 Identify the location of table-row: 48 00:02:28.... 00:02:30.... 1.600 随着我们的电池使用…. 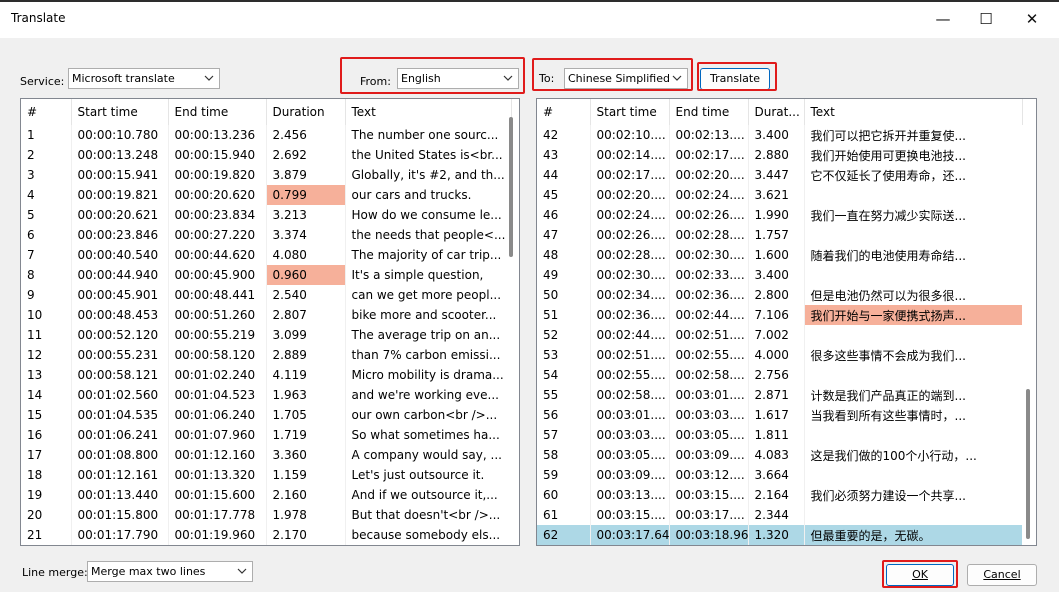
(779, 255).